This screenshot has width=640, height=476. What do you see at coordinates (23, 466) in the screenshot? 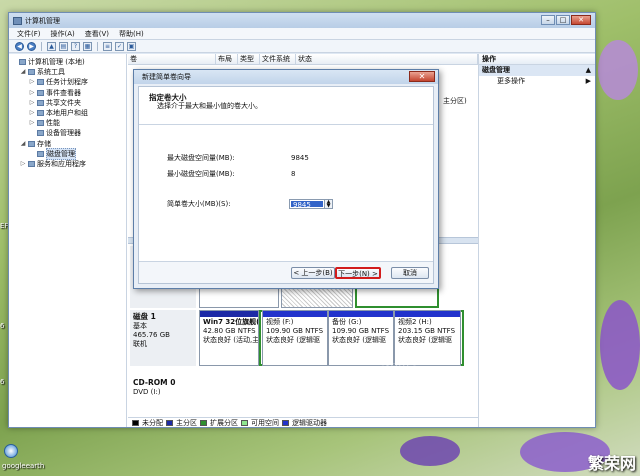
I see `googleearth-label: googleearth` at bounding box center [23, 466].